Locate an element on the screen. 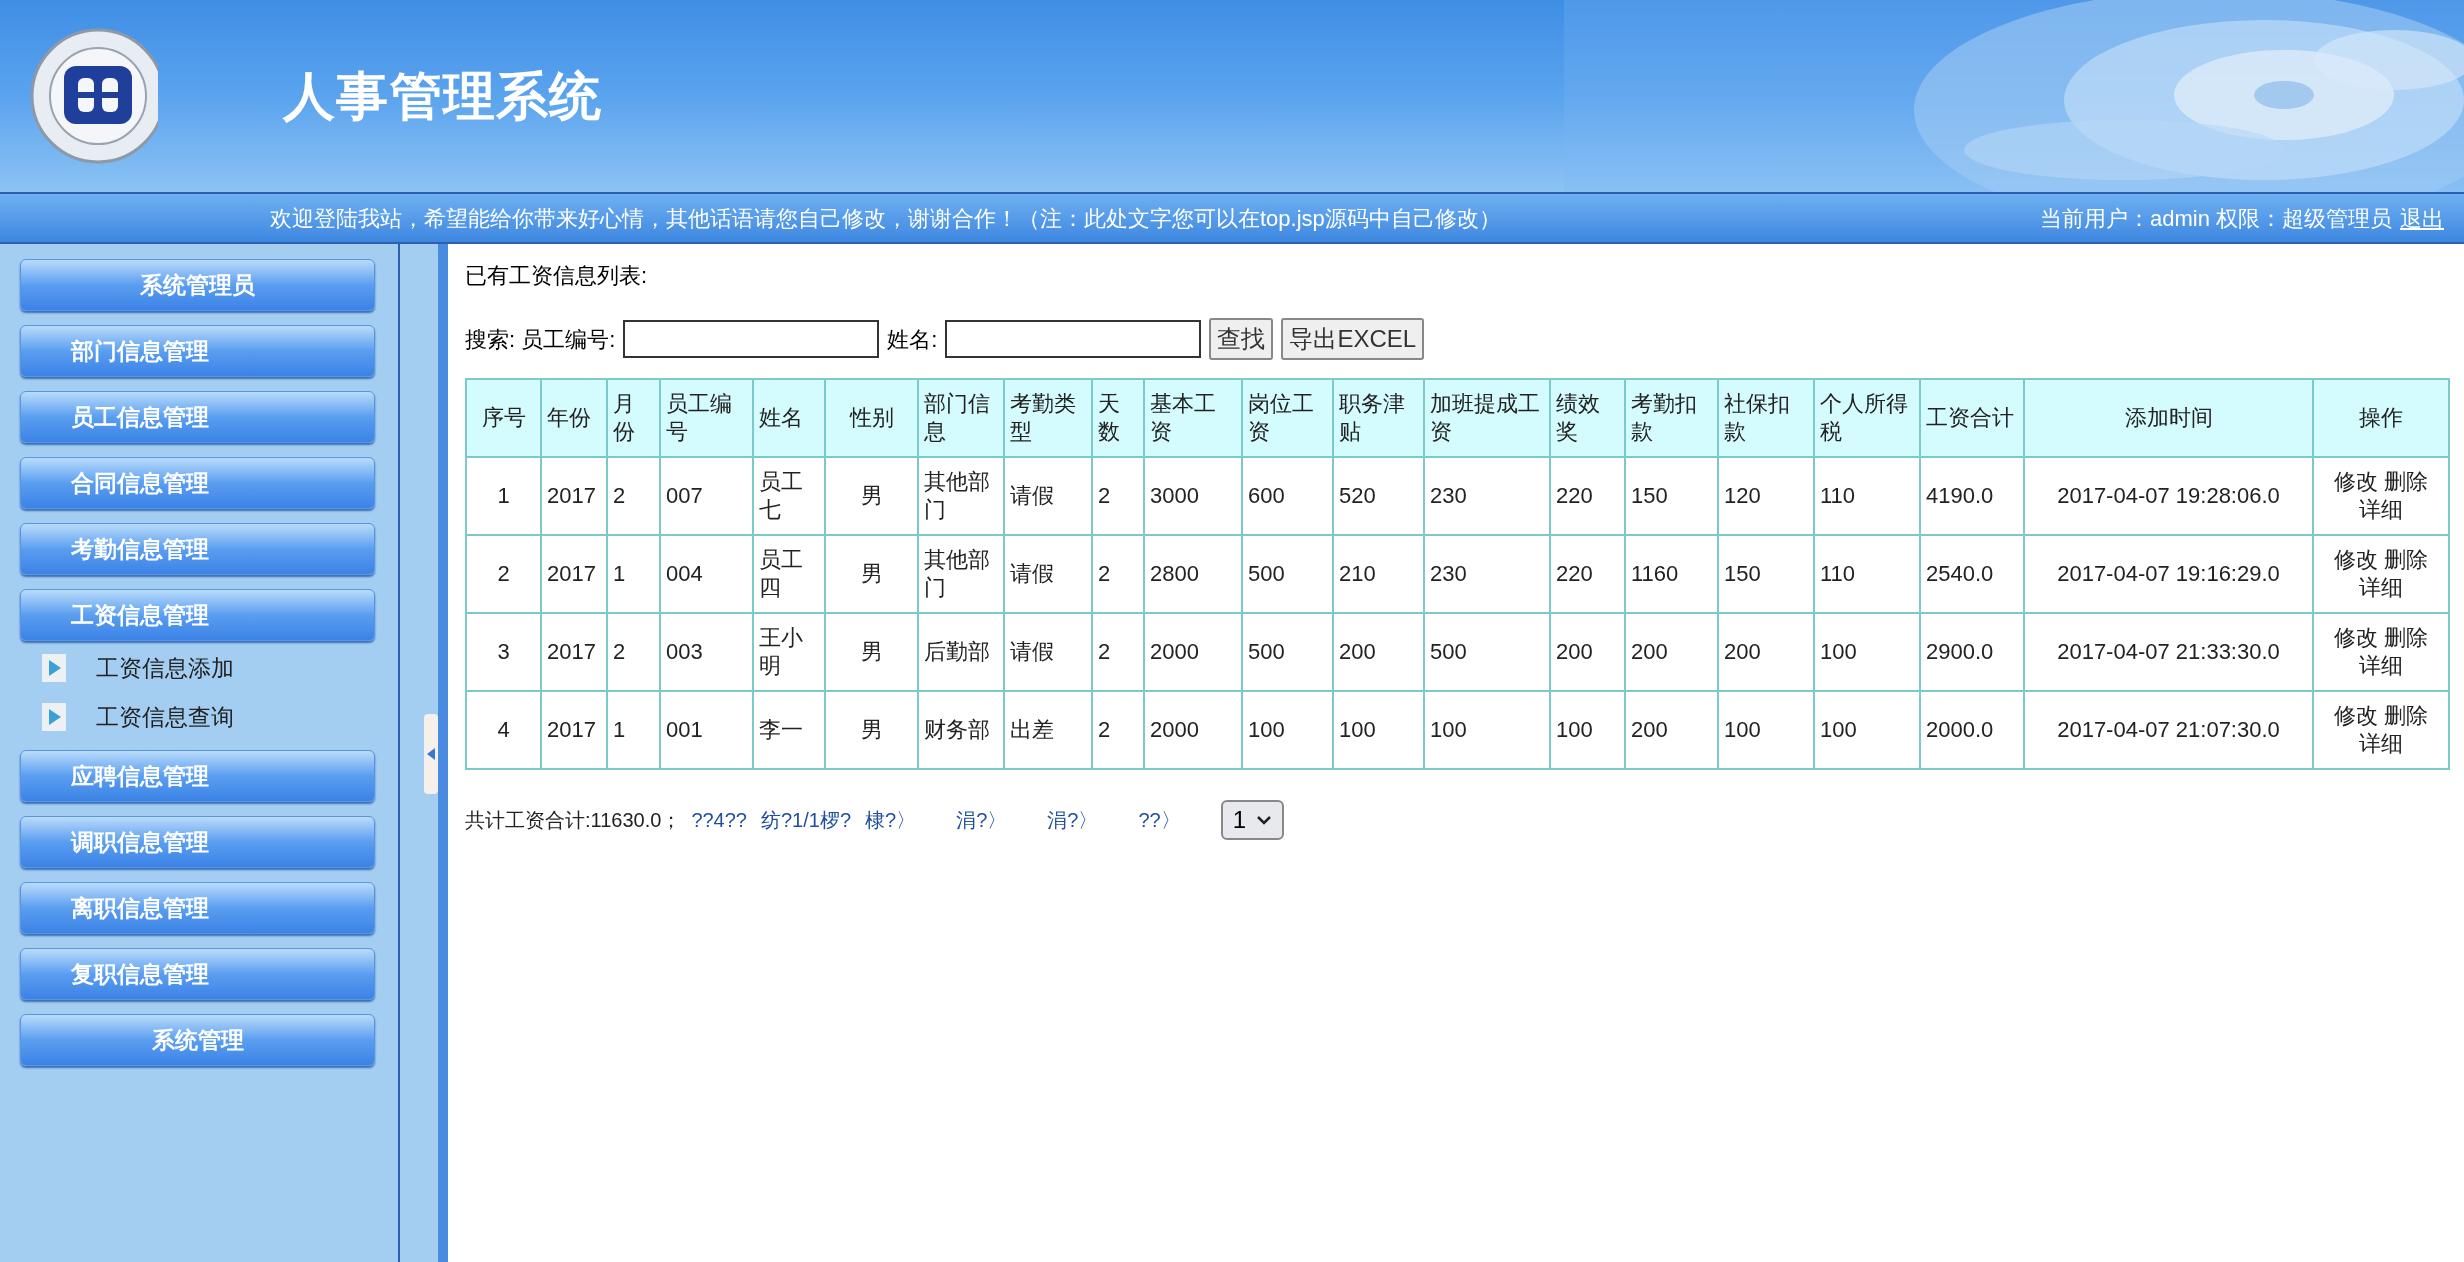 This screenshot has width=2464, height=1262. column-header: 基本工资 is located at coordinates (1193, 418).